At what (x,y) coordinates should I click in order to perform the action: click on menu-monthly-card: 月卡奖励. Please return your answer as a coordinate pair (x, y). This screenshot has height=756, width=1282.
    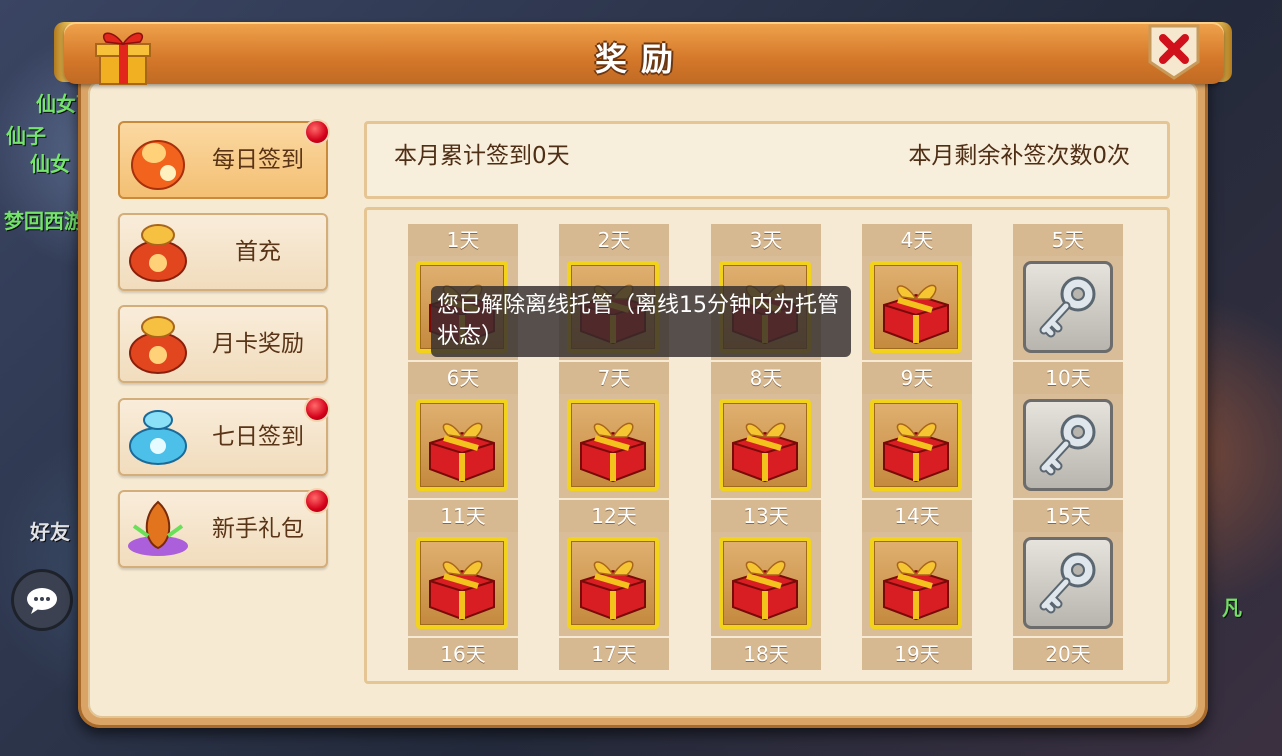
    Looking at the image, I should click on (223, 344).